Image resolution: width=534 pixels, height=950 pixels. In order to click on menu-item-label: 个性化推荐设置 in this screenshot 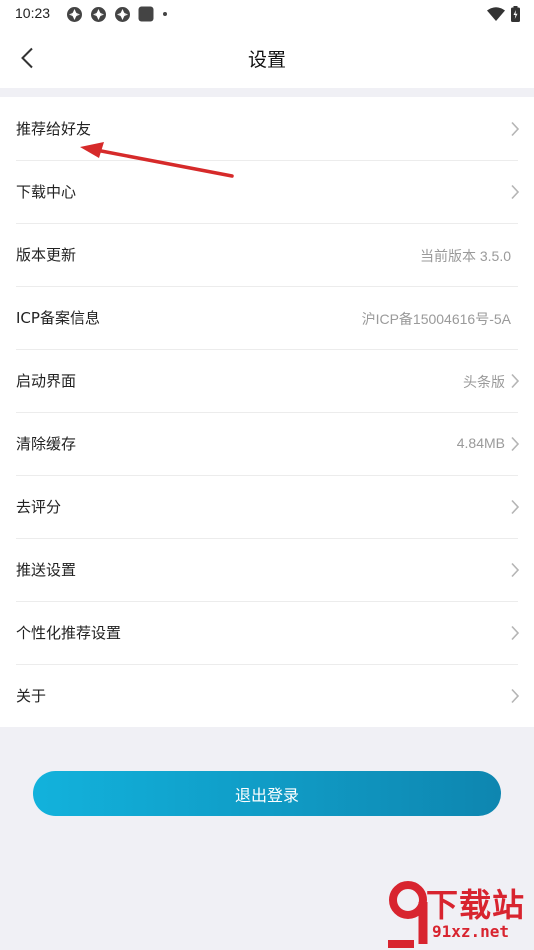, I will do `click(69, 633)`.